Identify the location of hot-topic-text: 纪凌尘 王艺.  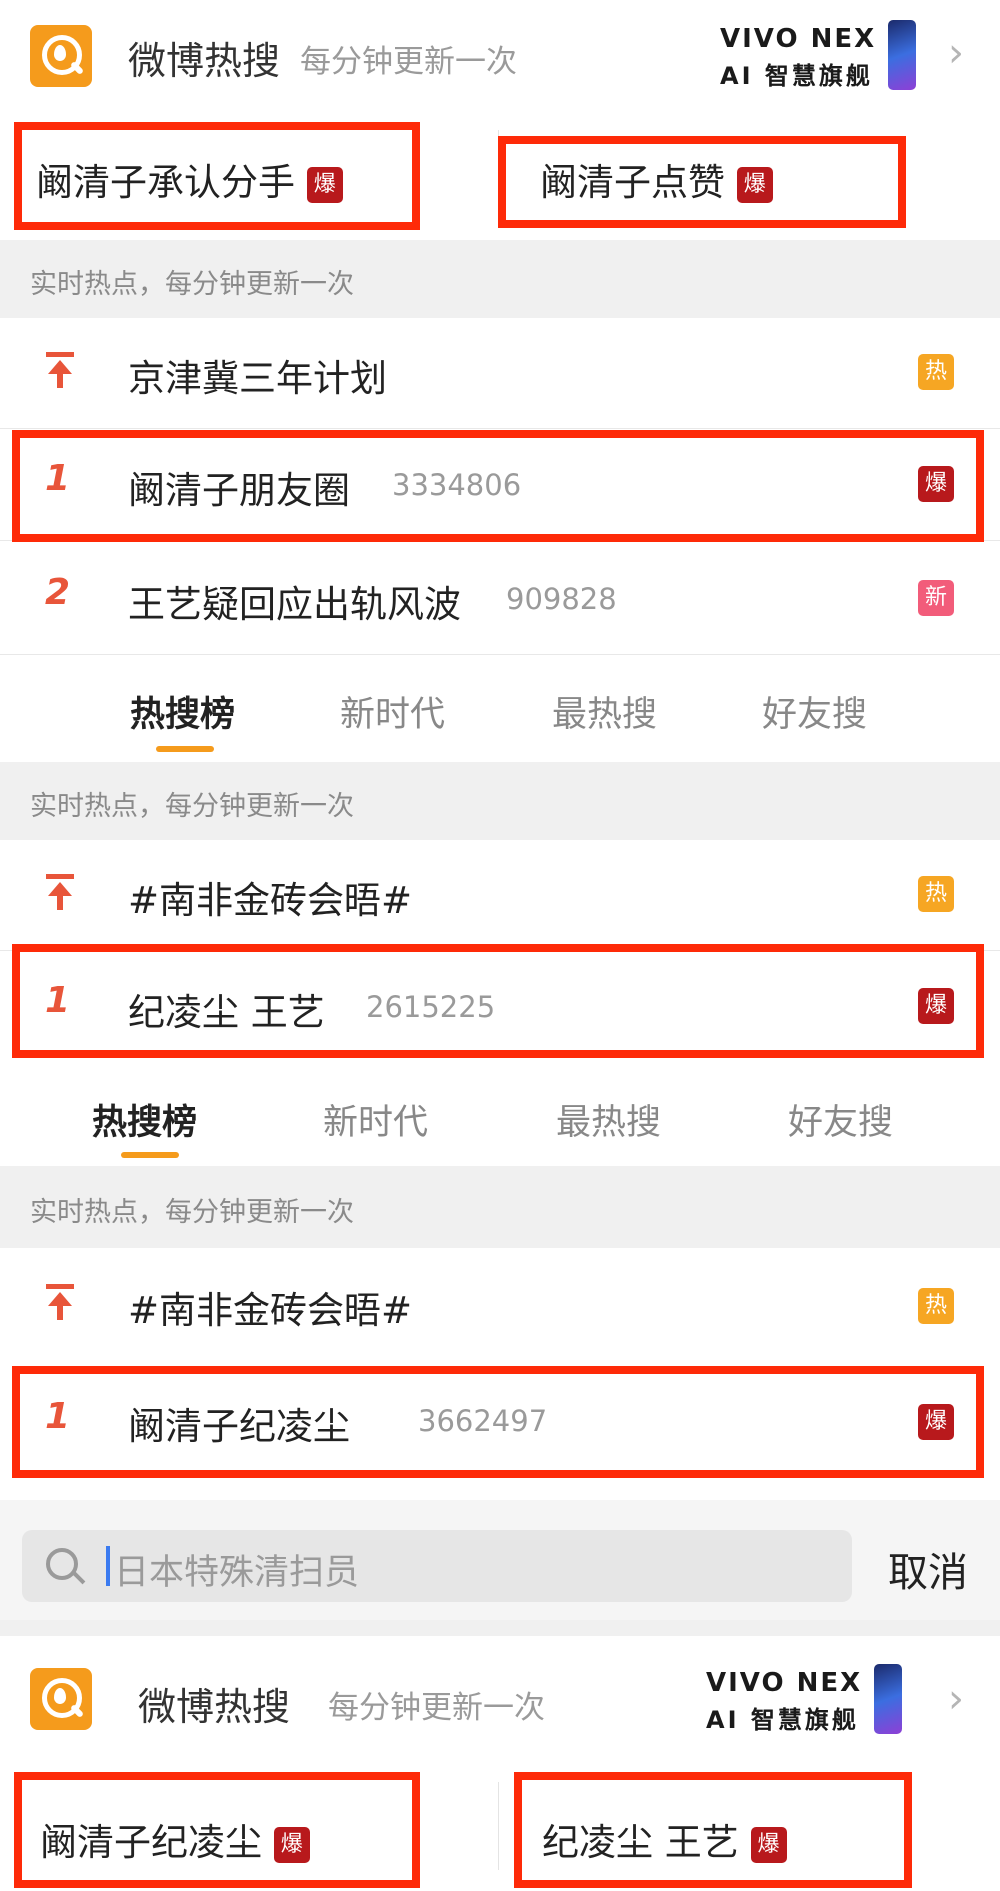
(640, 1842).